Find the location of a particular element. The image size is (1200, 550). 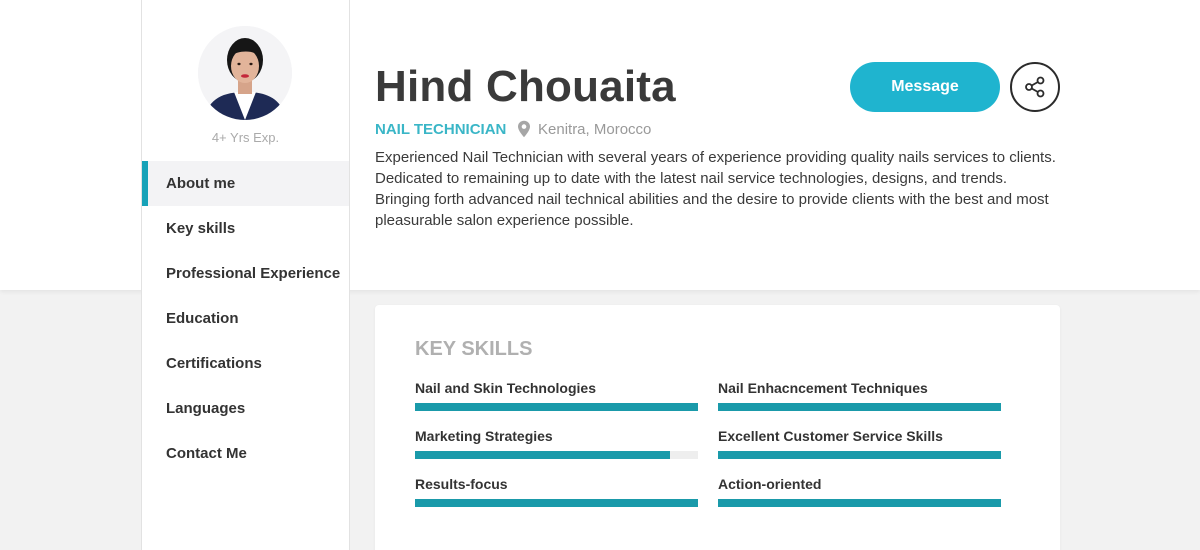

skill-label: Marketing Strategies is located at coordinates (484, 436).